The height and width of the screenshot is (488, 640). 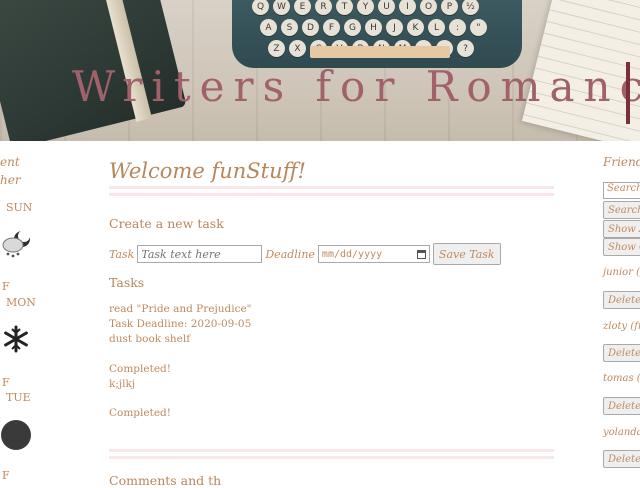 I want to click on deadline-date-input: mm/dd/yyyy, so click(x=373, y=254).